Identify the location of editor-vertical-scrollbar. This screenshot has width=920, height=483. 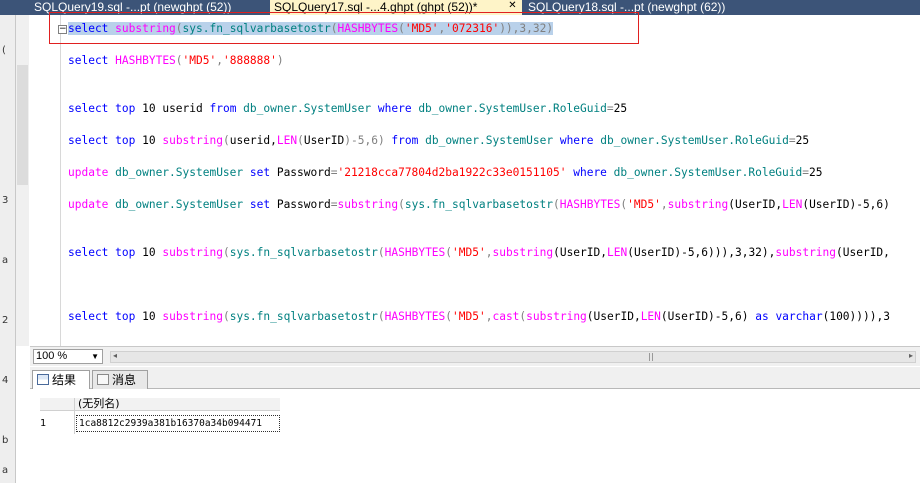
(22, 180).